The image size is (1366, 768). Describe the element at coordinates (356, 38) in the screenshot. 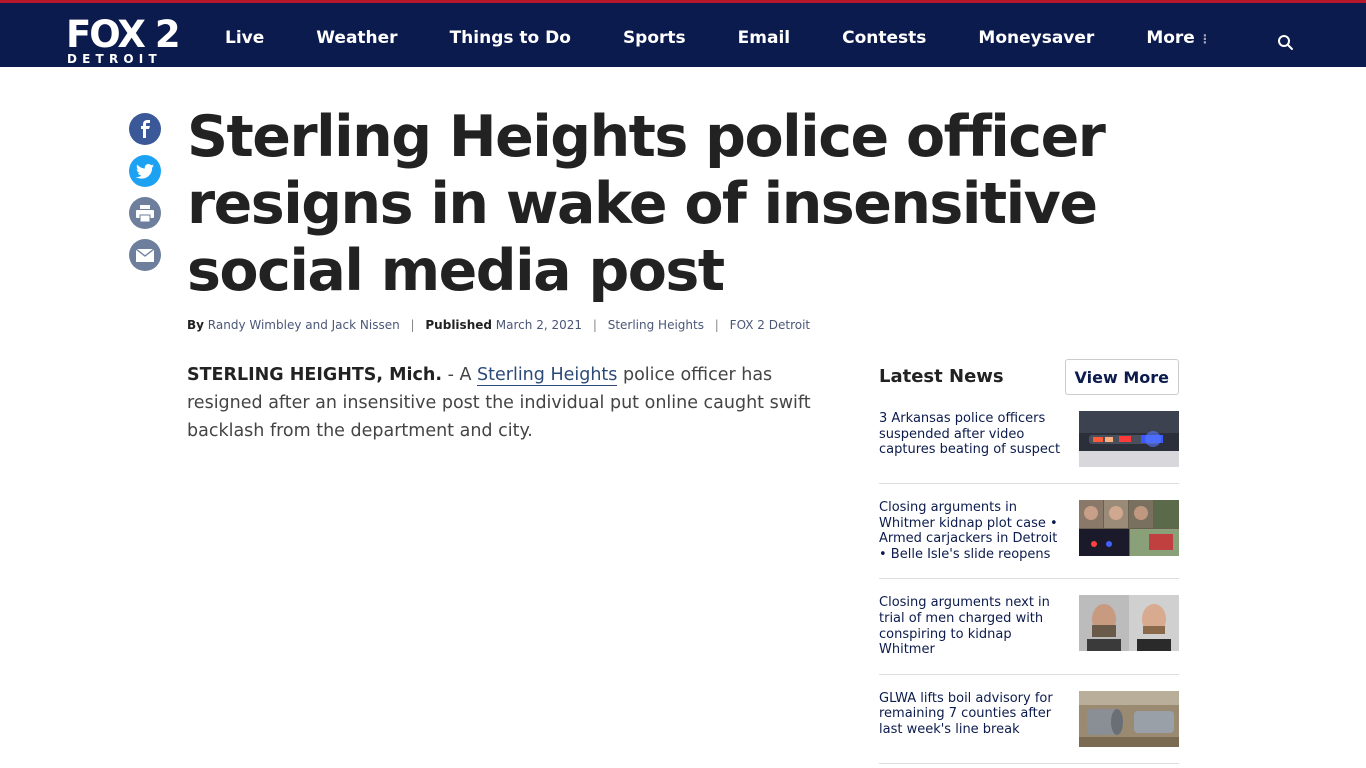

I see `nav-weather: Weather` at that location.